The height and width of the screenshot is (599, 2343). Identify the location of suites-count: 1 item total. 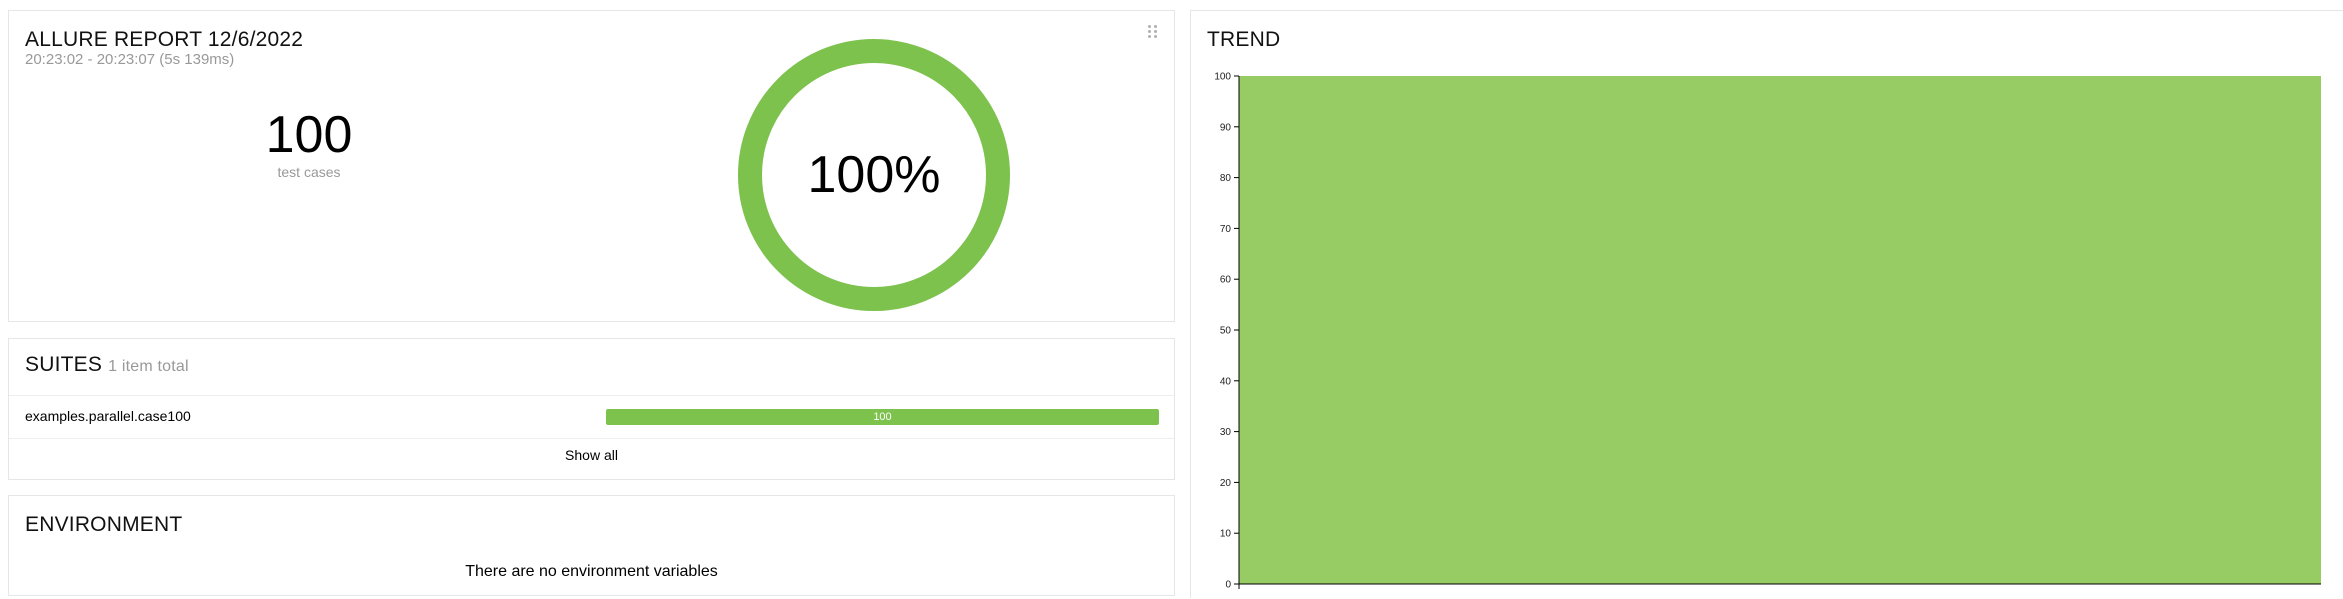
(148, 366).